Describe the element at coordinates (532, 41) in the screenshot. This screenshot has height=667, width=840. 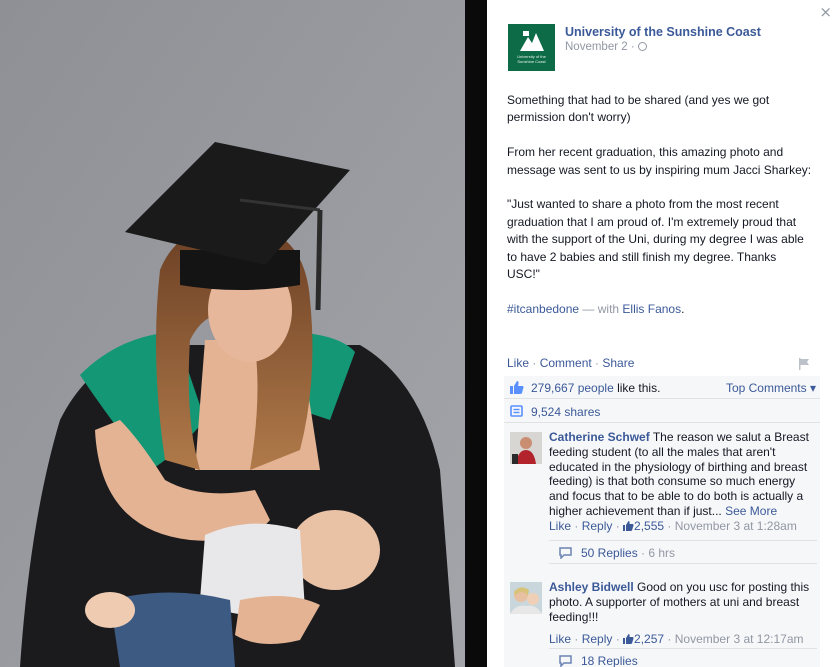
I see `usc-logo-icon` at that location.